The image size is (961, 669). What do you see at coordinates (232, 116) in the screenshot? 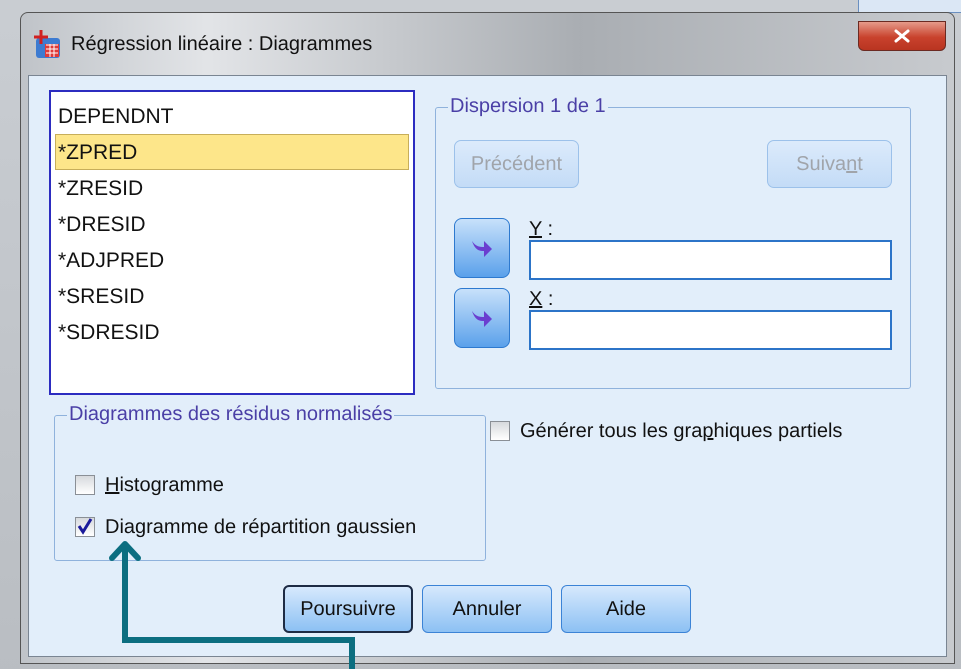
I see `list-item: DEPENDNT` at bounding box center [232, 116].